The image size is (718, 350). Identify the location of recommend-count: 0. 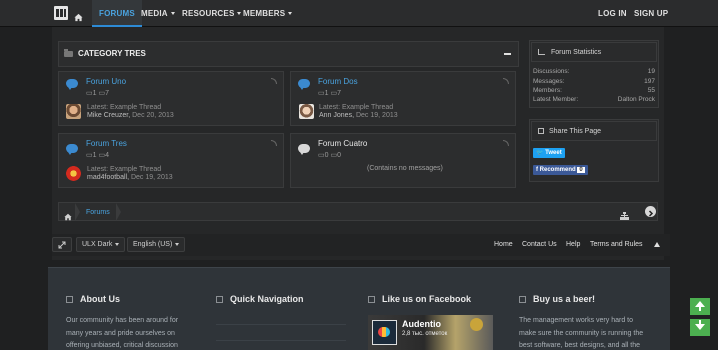
(581, 170).